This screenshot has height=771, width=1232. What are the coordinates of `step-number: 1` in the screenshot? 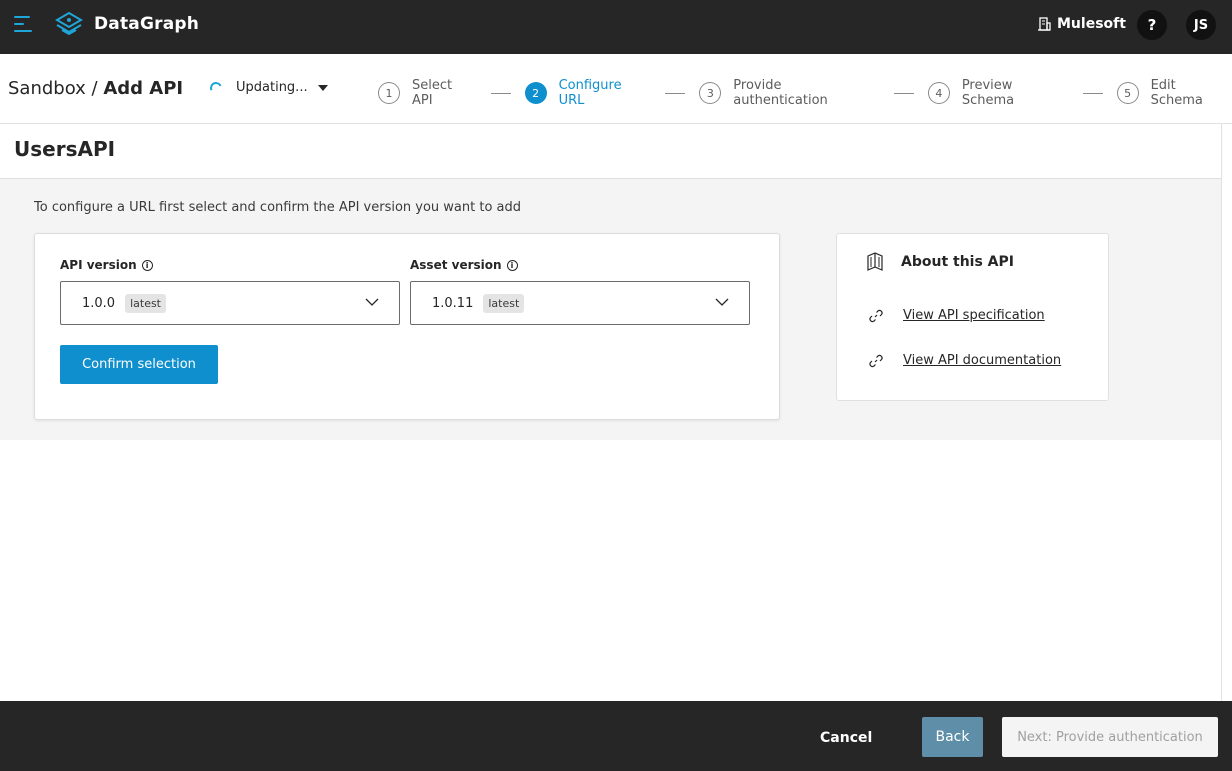 It's located at (389, 93).